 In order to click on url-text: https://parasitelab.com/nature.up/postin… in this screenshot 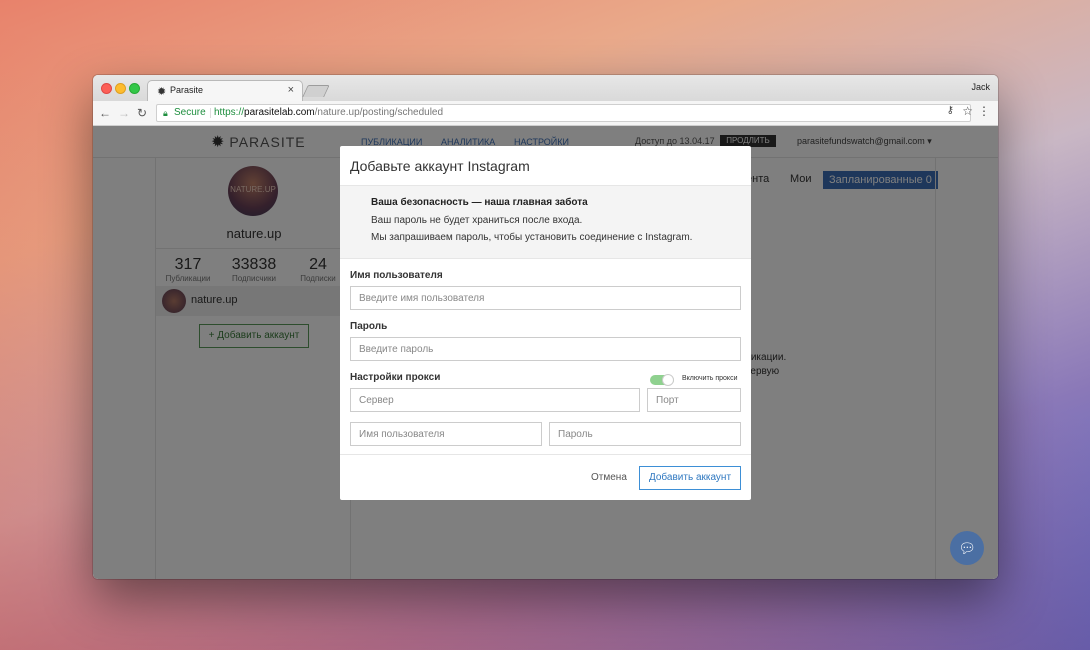, I will do `click(328, 113)`.